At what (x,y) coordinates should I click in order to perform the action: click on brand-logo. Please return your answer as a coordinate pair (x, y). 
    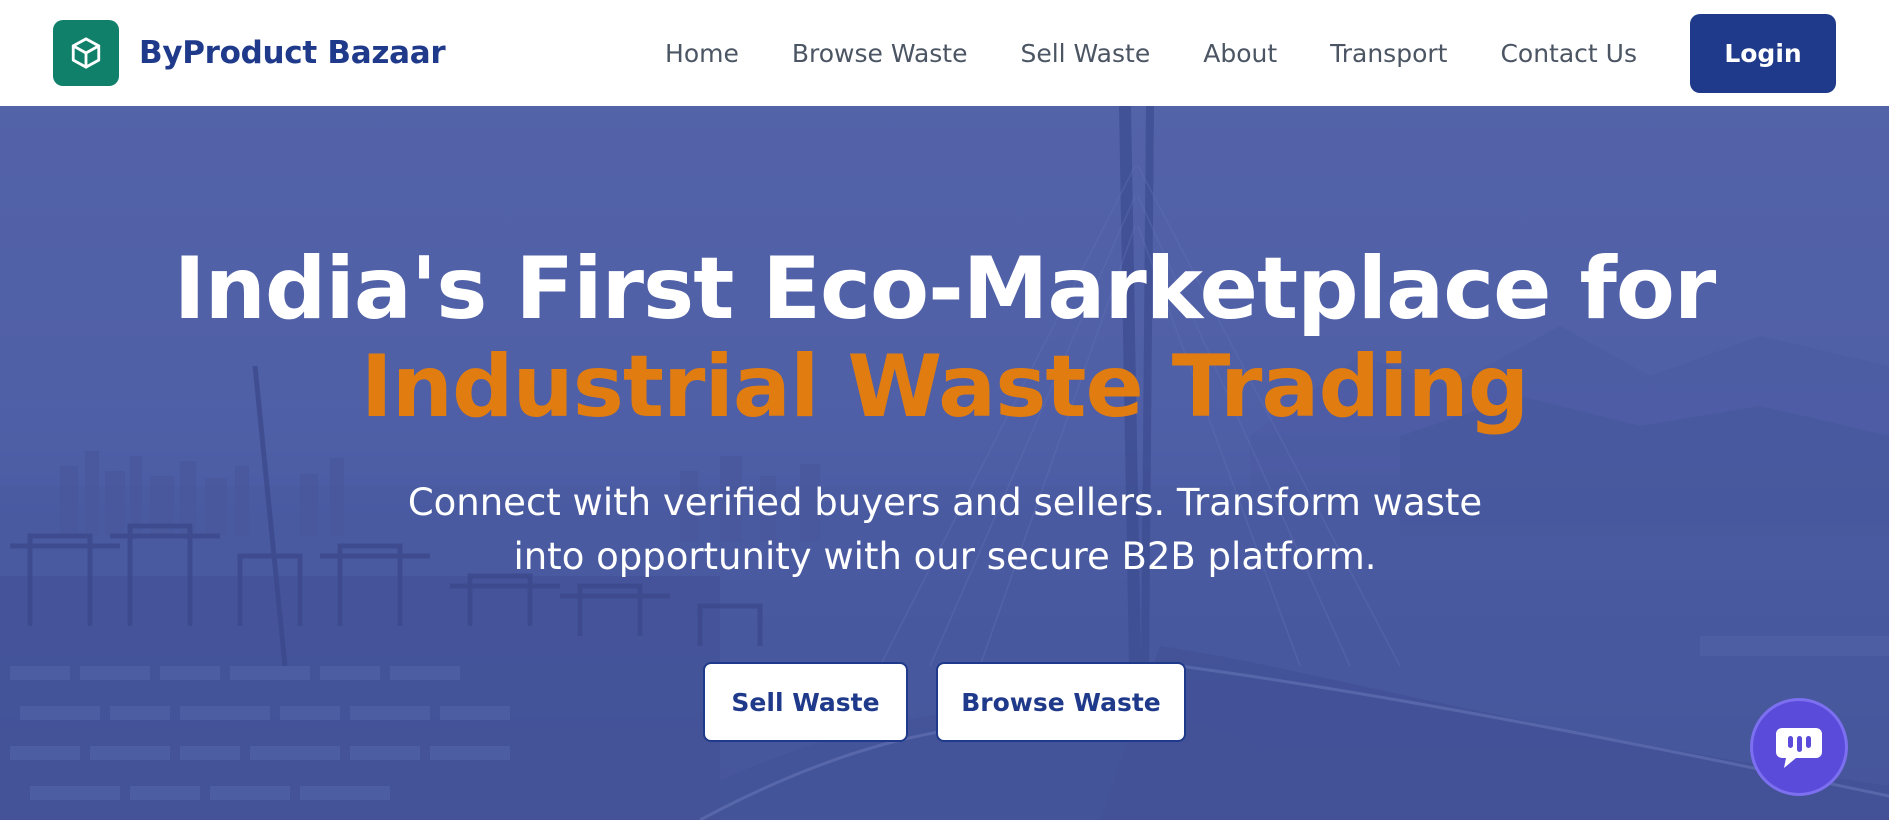
    Looking at the image, I should click on (86, 53).